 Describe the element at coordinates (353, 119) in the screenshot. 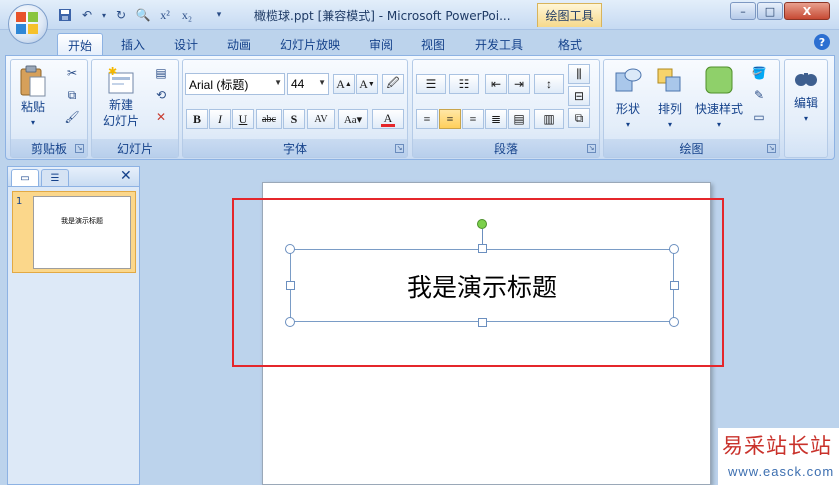

I see `change-case-button: Aa▾` at that location.